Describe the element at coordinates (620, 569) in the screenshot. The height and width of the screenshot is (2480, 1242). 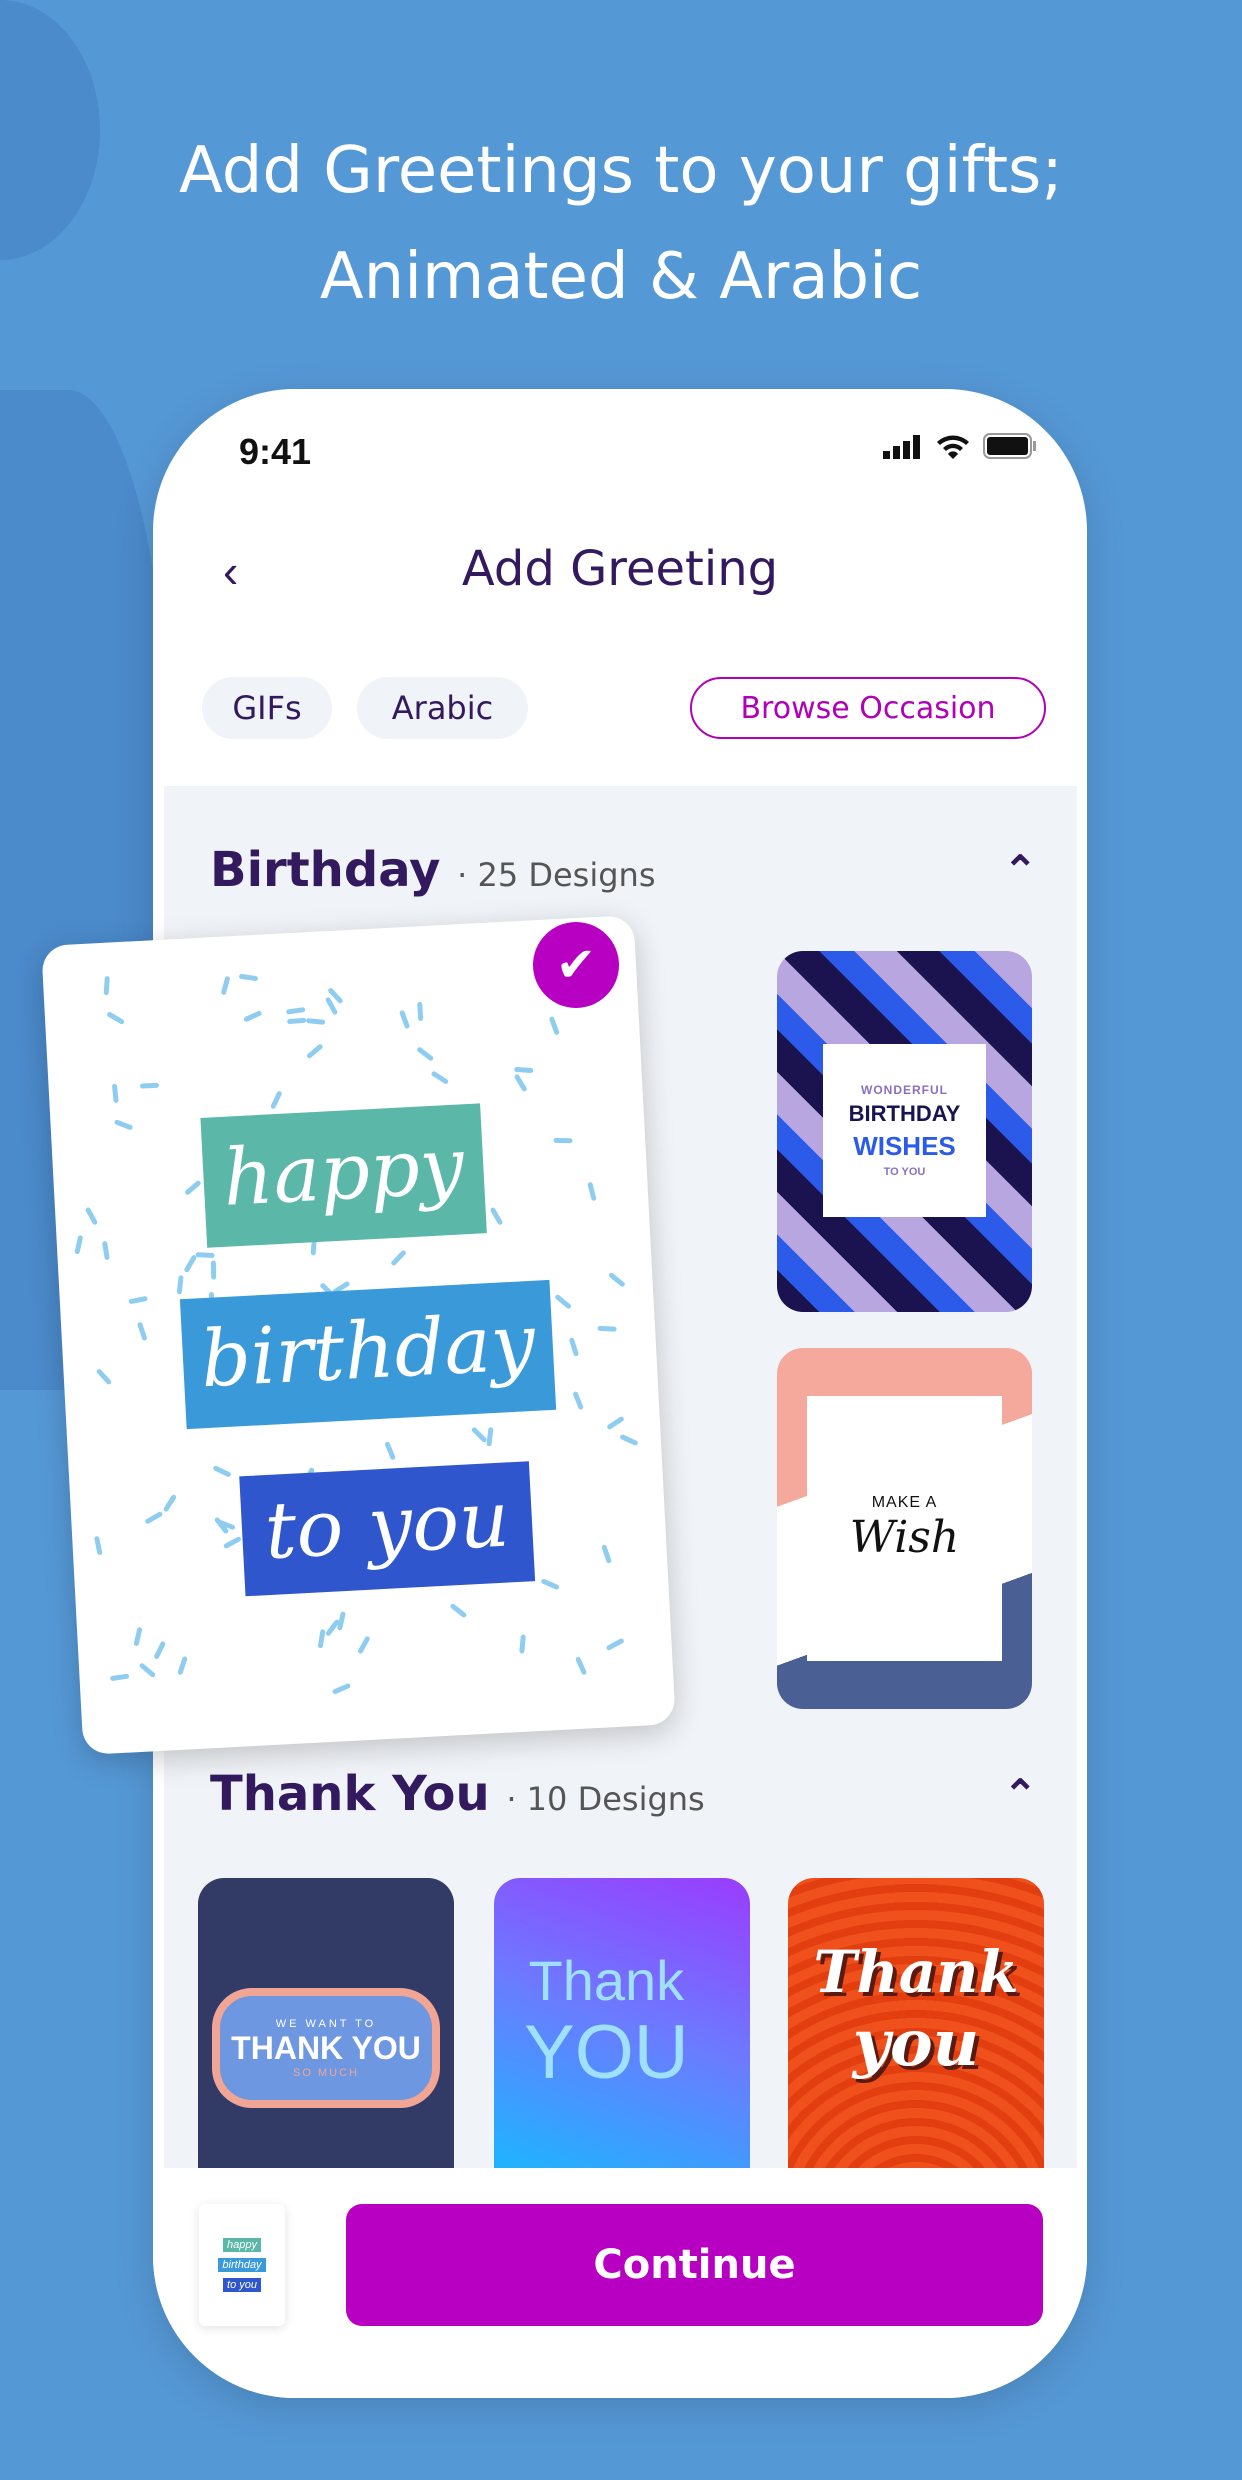
I see `page-title: Add Greeting` at that location.